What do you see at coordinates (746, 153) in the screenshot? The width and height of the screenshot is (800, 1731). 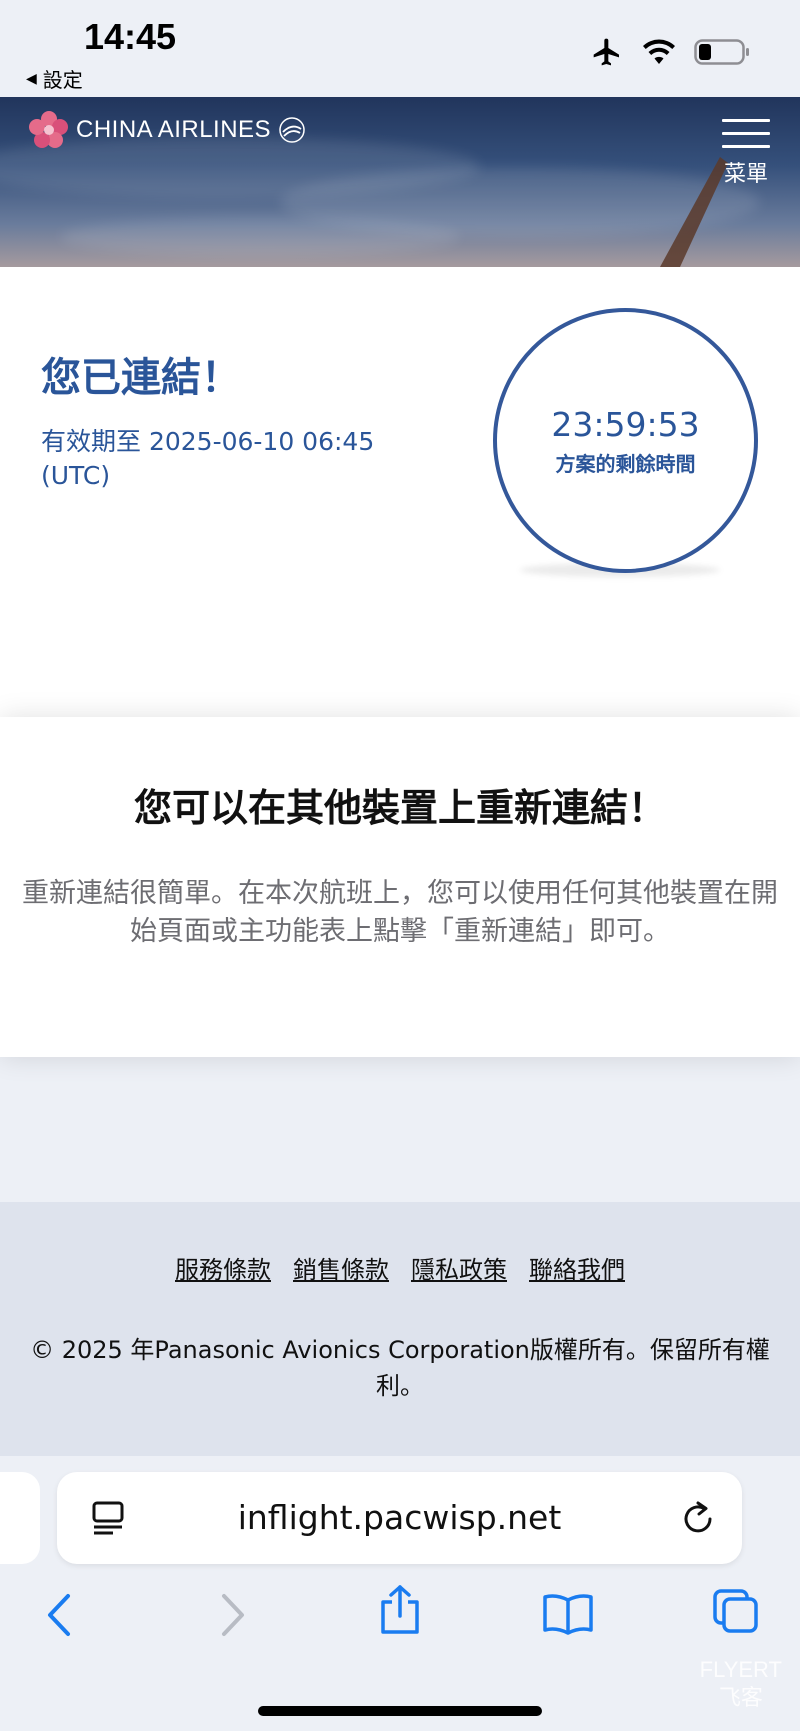 I see `menu-button: 菜單` at bounding box center [746, 153].